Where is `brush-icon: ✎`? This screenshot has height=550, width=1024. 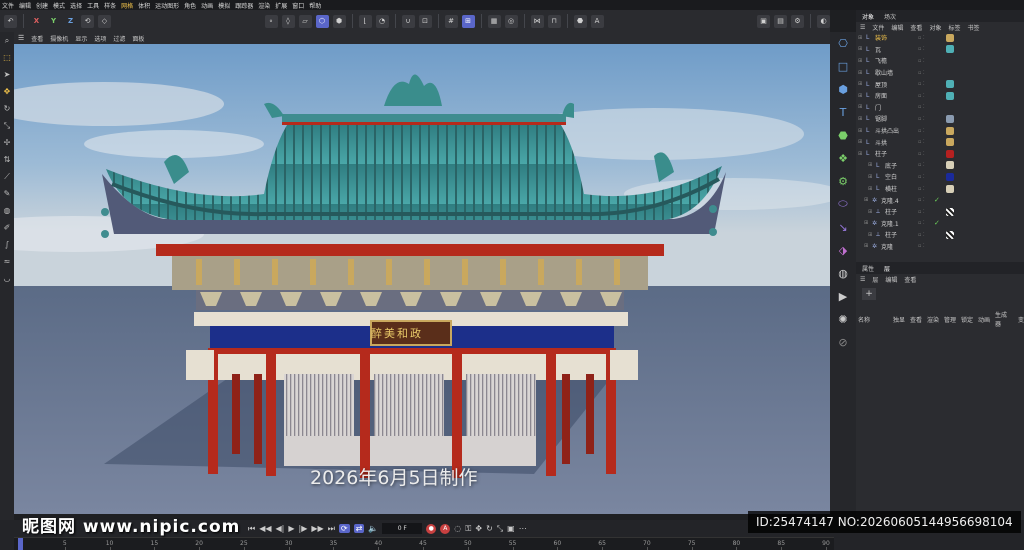
brush-icon: ✎ is located at coordinates (7, 193).